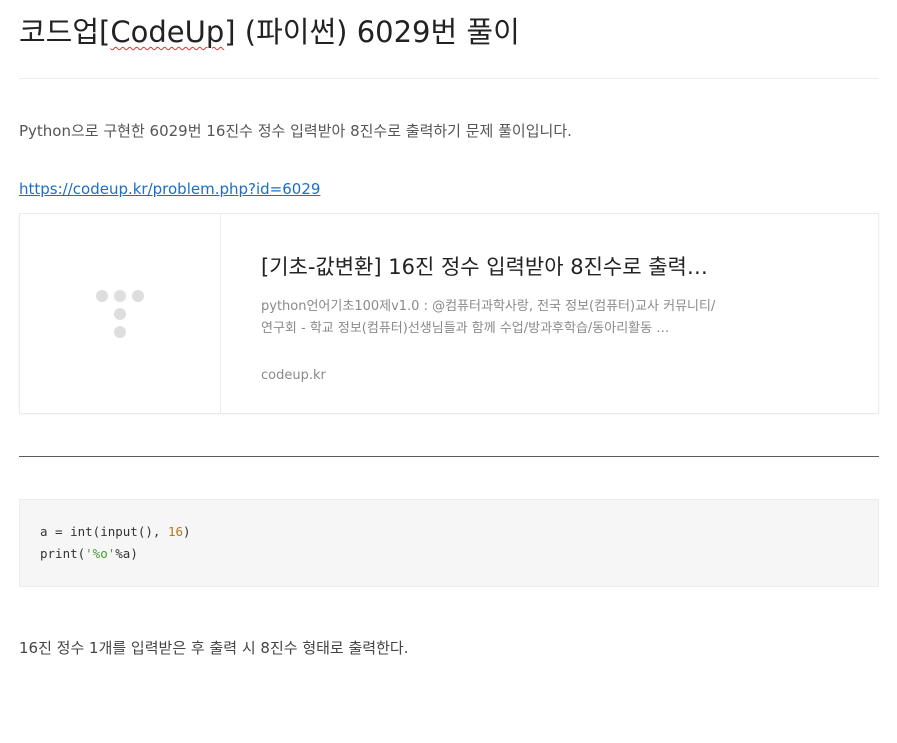 Image resolution: width=897 pixels, height=743 pixels. Describe the element at coordinates (449, 78) in the screenshot. I see `title-divider` at that location.